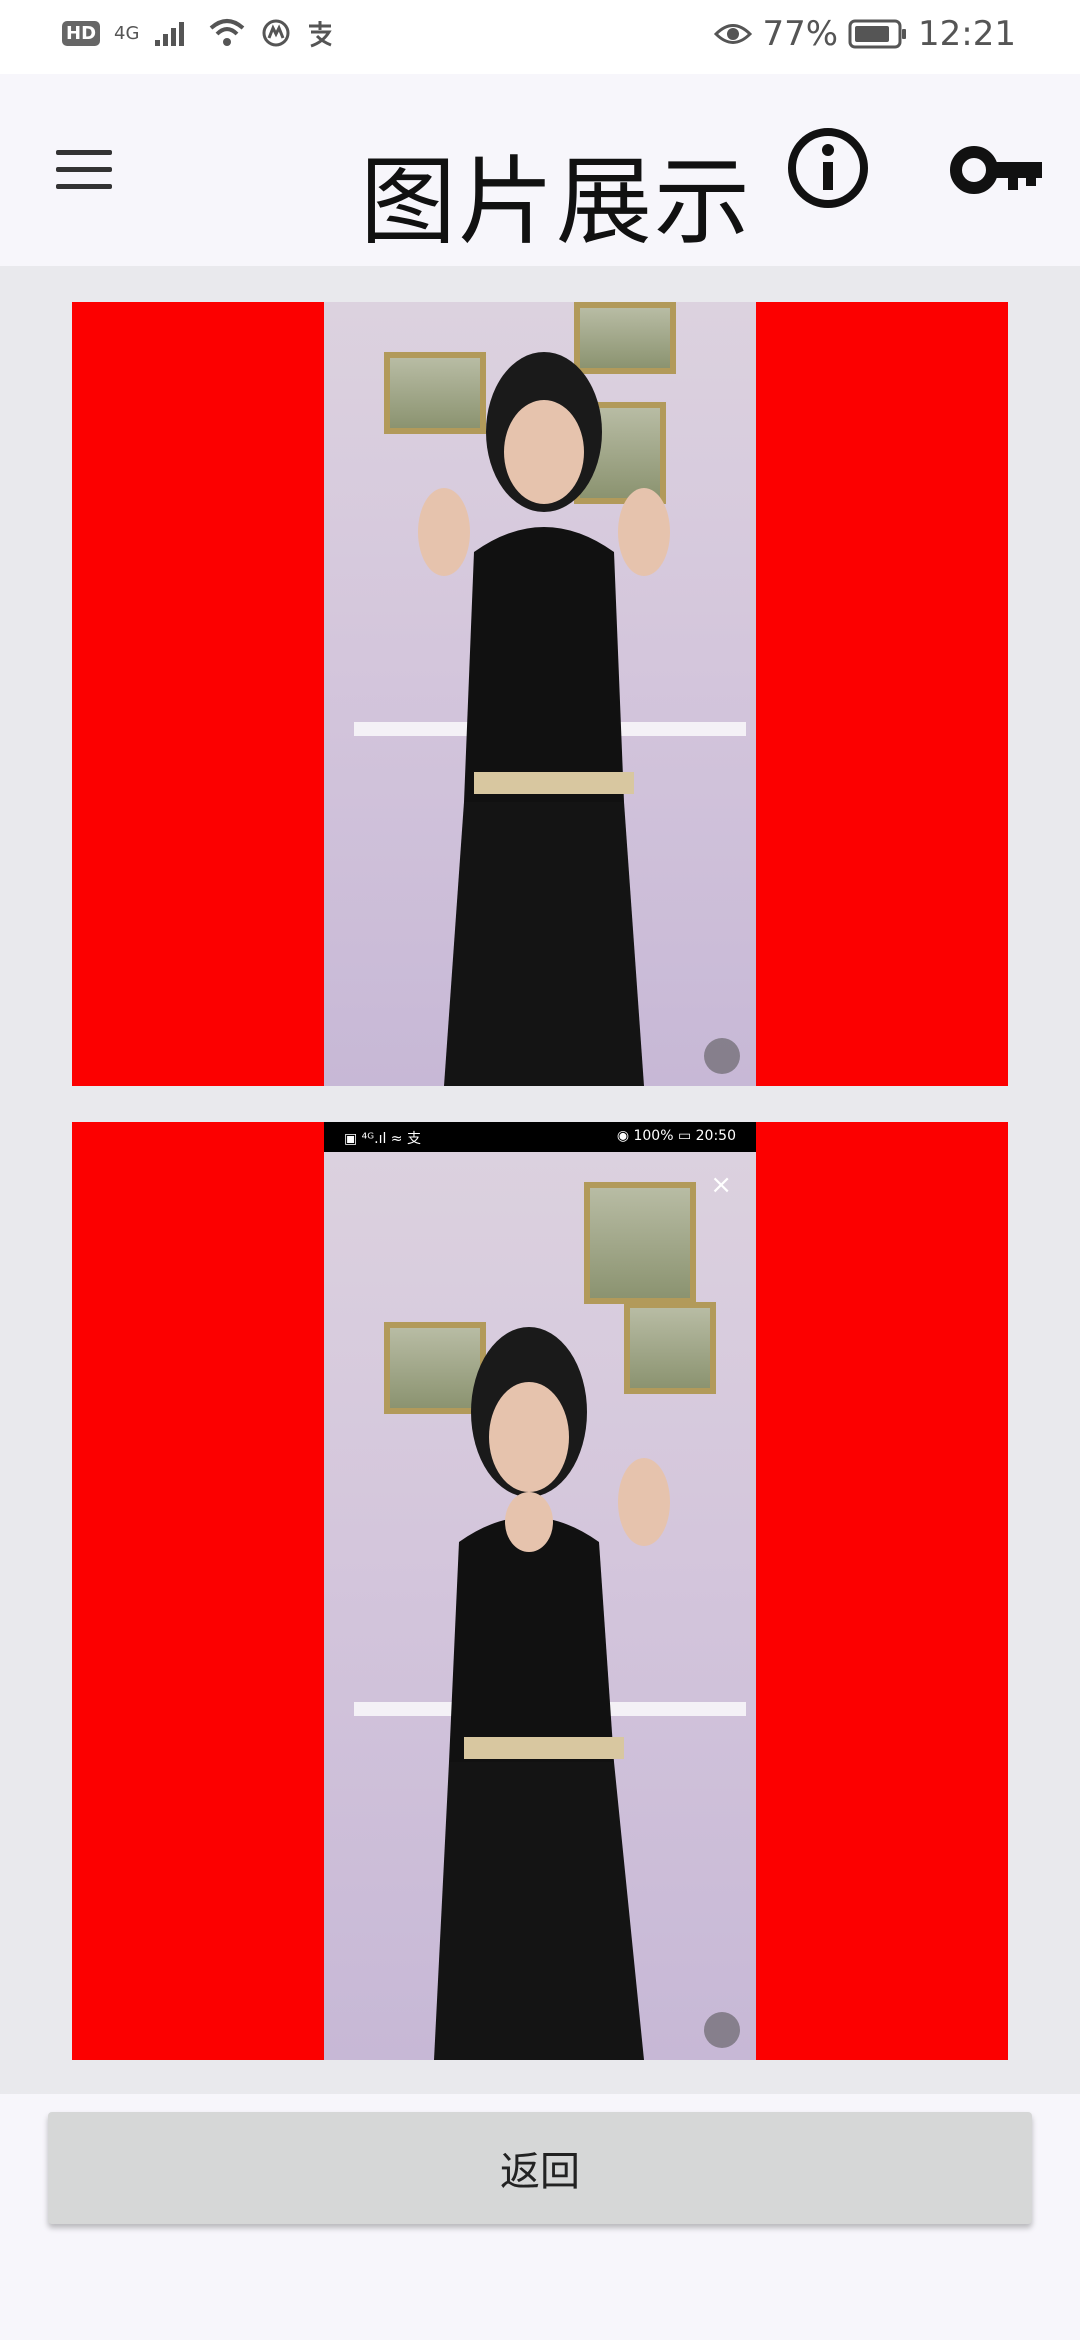  I want to click on battery-icon, so click(877, 34).